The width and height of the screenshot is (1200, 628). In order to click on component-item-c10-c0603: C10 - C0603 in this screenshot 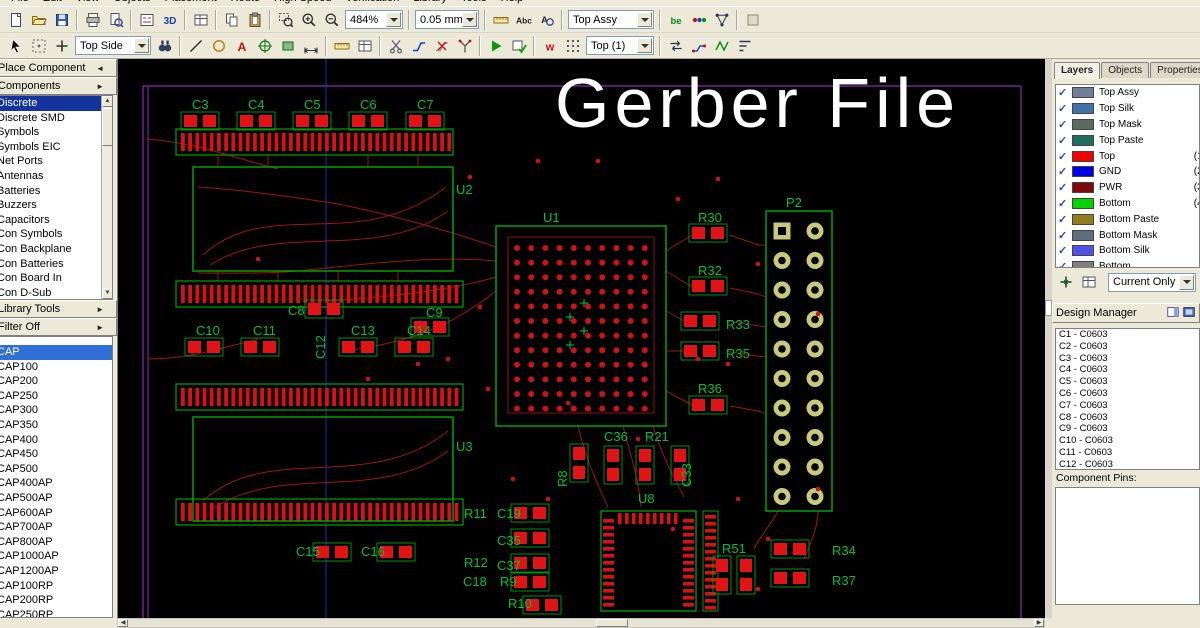, I will do `click(1127, 441)`.